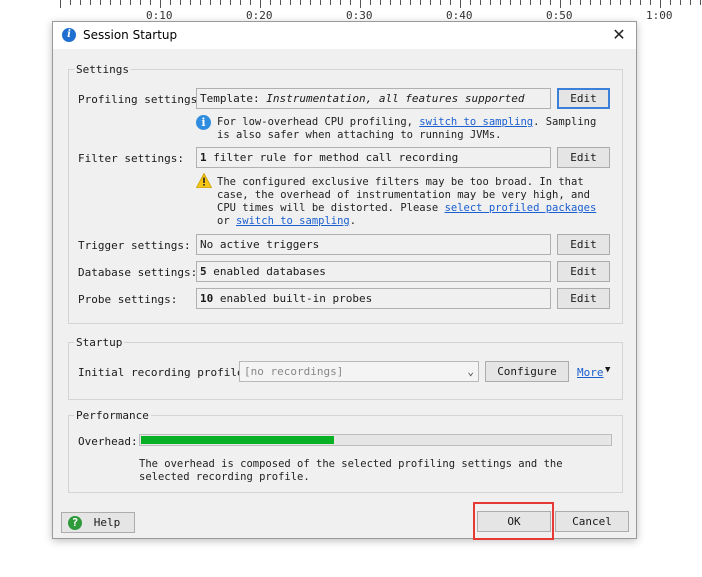 Image resolution: width=702 pixels, height=577 pixels. What do you see at coordinates (318, 122) in the screenshot?
I see `profiling-note-prefix: For low-overhead CPU profiling,` at bounding box center [318, 122].